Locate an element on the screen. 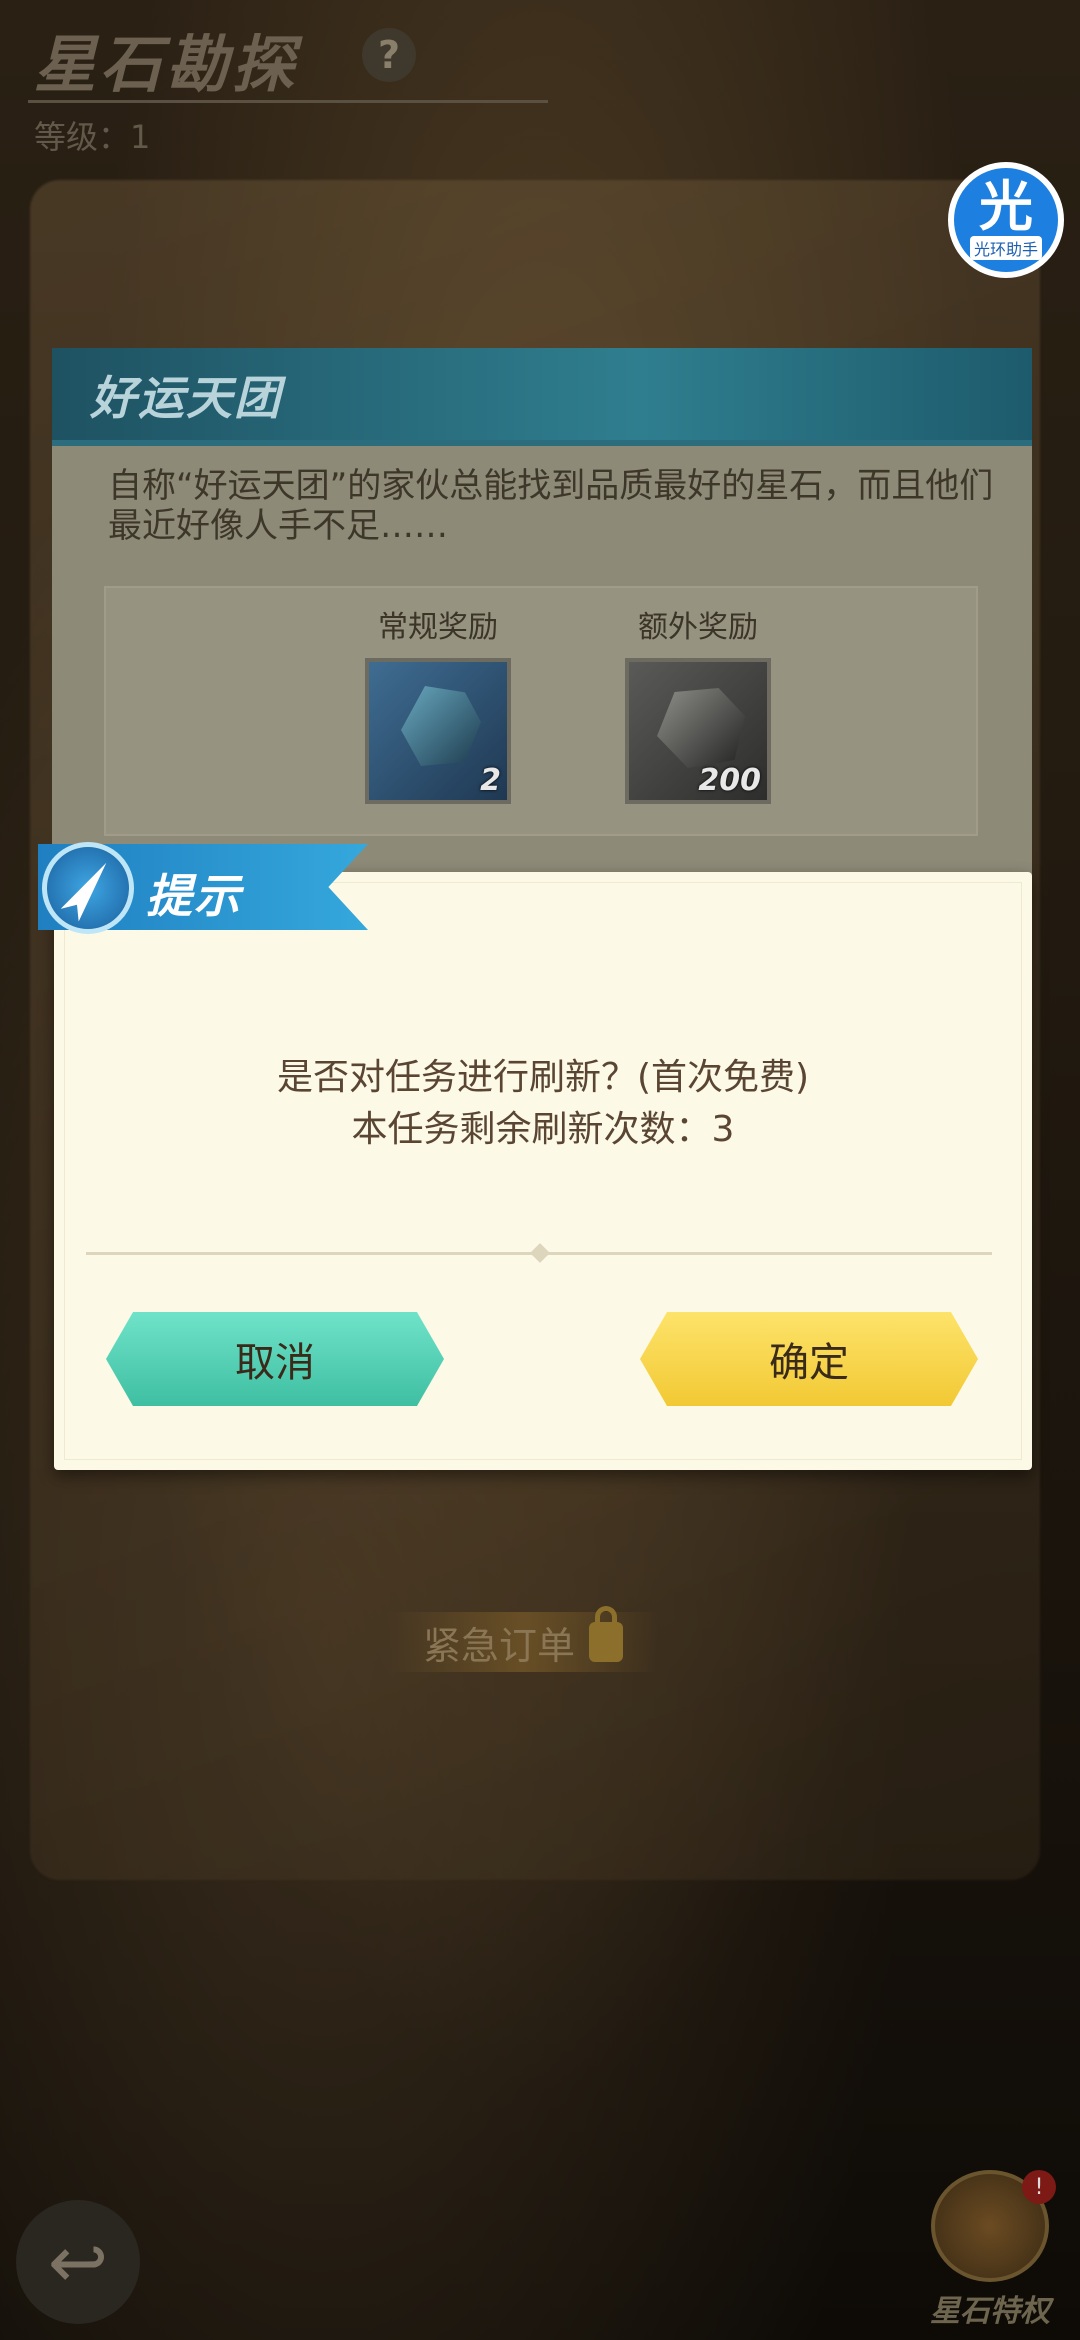 The width and height of the screenshot is (1080, 2340). back-button: ↩ is located at coordinates (78, 2262).